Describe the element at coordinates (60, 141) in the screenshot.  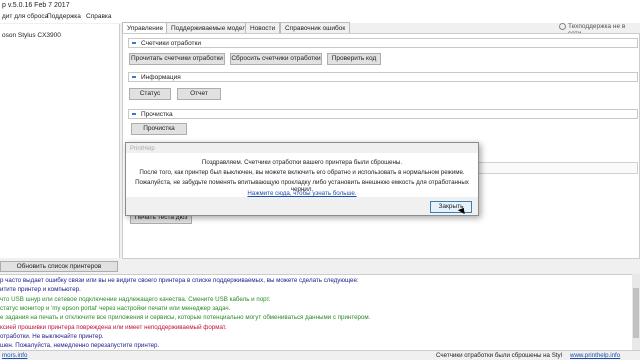
I see `printer-list: oson Stylus CX3900` at that location.